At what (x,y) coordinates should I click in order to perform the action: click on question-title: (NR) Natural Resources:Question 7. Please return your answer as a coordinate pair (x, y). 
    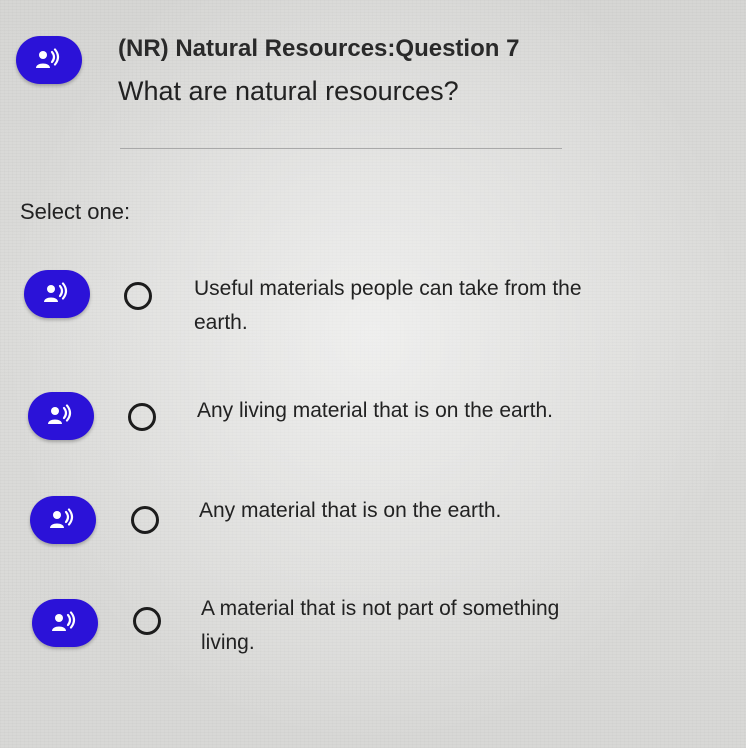
    Looking at the image, I should click on (319, 48).